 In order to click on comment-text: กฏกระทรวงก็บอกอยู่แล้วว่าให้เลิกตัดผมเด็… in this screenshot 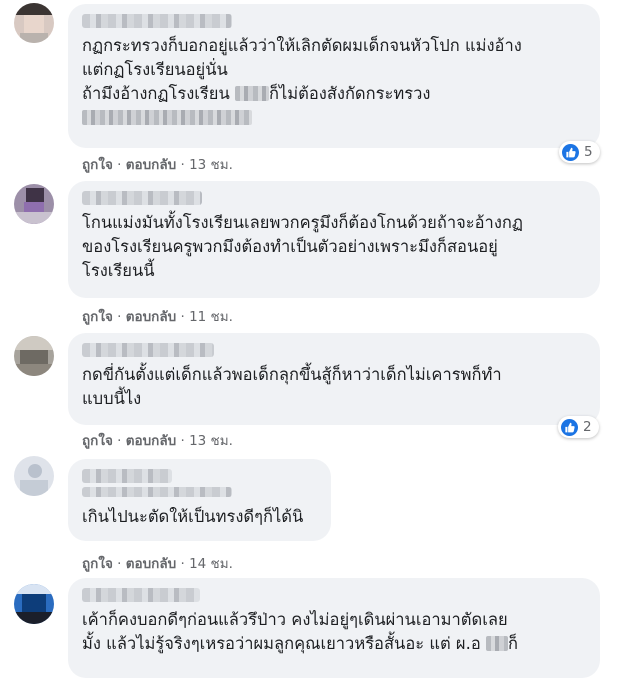, I will do `click(334, 82)`.